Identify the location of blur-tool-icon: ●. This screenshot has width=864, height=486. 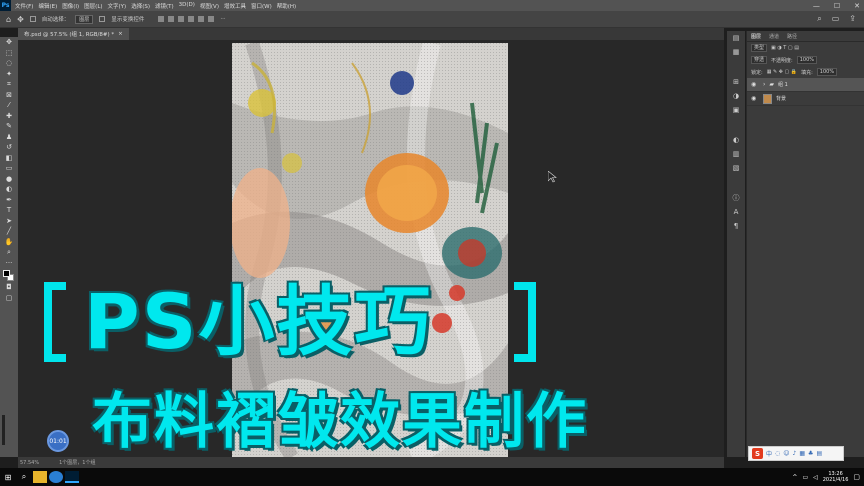
(9, 179).